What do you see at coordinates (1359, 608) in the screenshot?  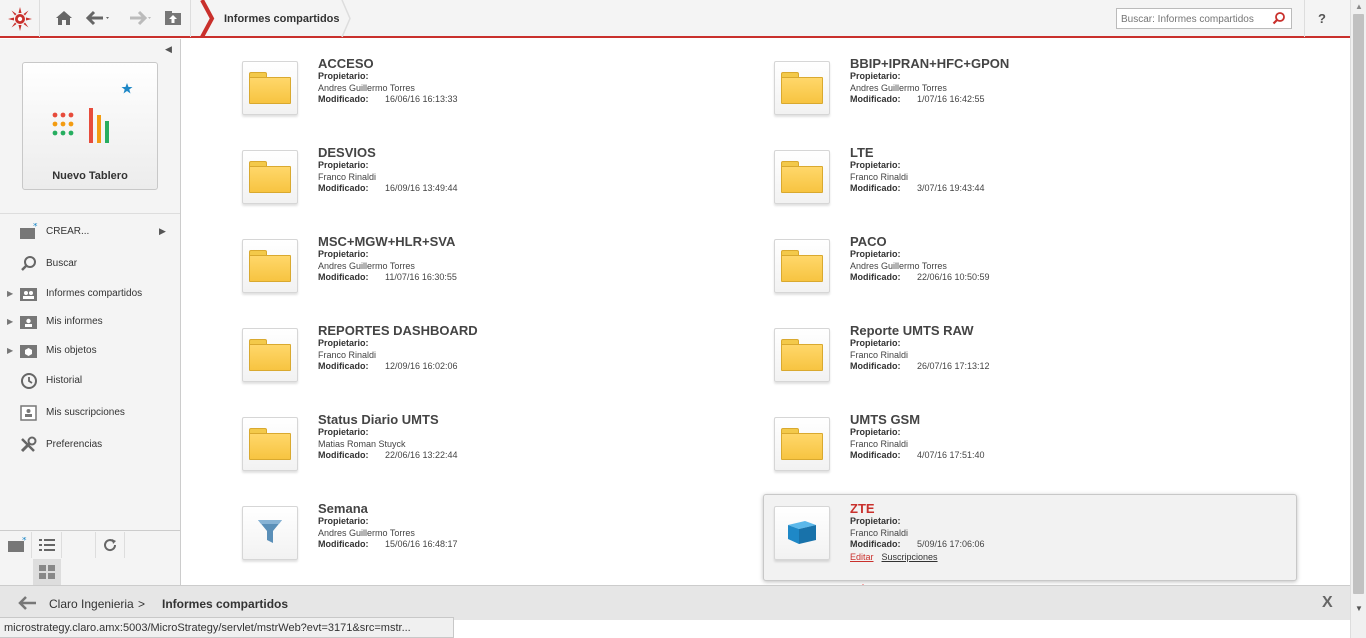 I see `scroll-down-icon: ▼` at bounding box center [1359, 608].